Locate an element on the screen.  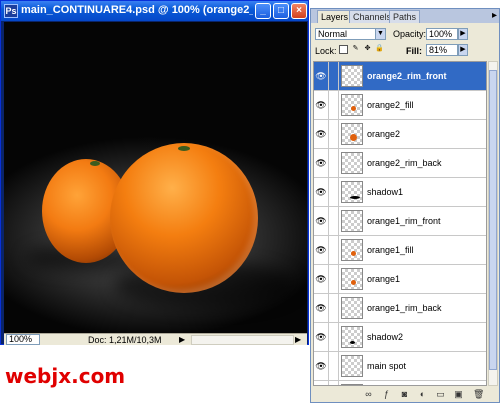
layer-name: orange1 is located at coordinates (384, 279).